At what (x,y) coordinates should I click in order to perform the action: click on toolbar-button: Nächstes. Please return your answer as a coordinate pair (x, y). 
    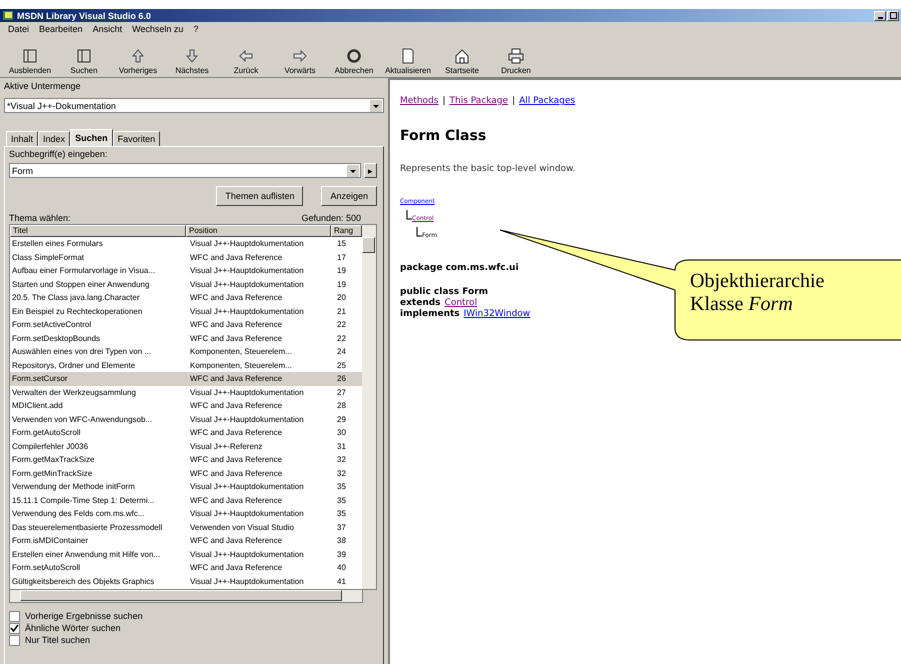
    Looking at the image, I should click on (192, 58).